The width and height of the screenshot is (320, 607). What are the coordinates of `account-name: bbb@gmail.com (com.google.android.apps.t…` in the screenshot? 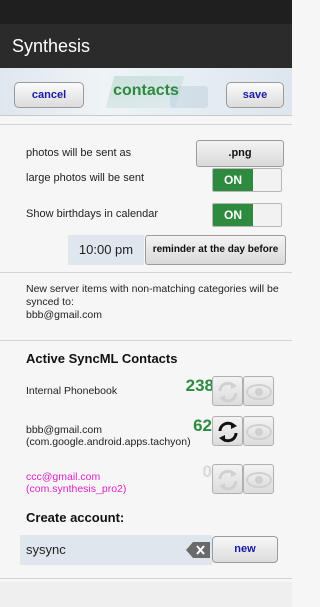 It's located at (108, 436).